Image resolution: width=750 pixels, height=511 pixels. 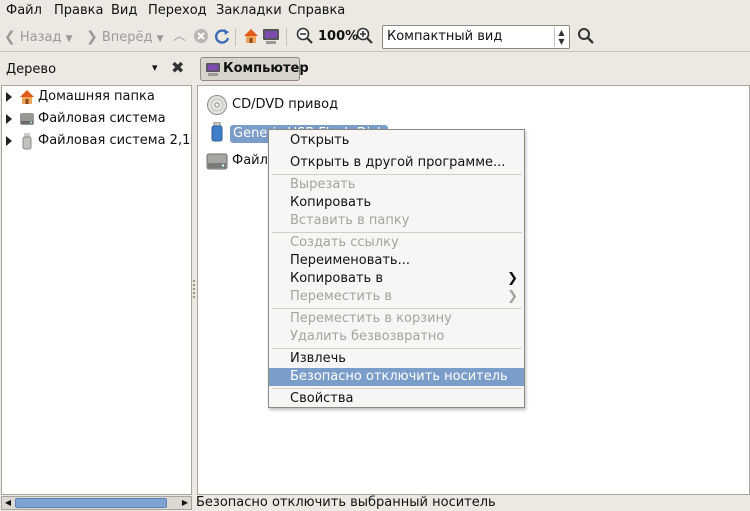 What do you see at coordinates (396, 297) in the screenshot?
I see `ctx-move-to: Переместить в ❯` at bounding box center [396, 297].